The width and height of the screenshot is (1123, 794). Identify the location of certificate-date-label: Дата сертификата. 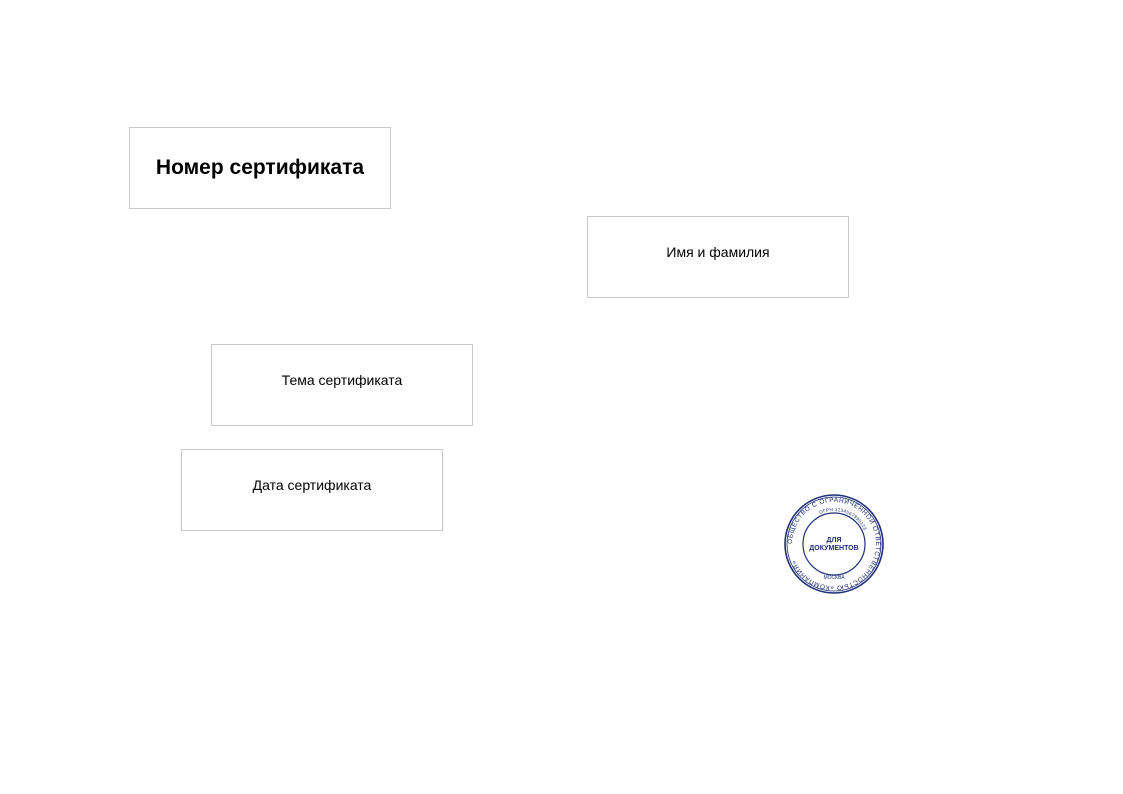
(312, 485).